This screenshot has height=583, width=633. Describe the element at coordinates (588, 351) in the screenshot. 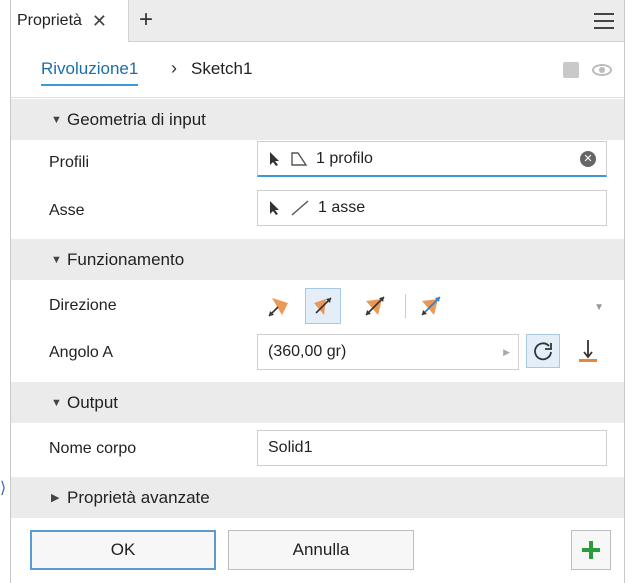

I see `reverse-direction-button` at that location.